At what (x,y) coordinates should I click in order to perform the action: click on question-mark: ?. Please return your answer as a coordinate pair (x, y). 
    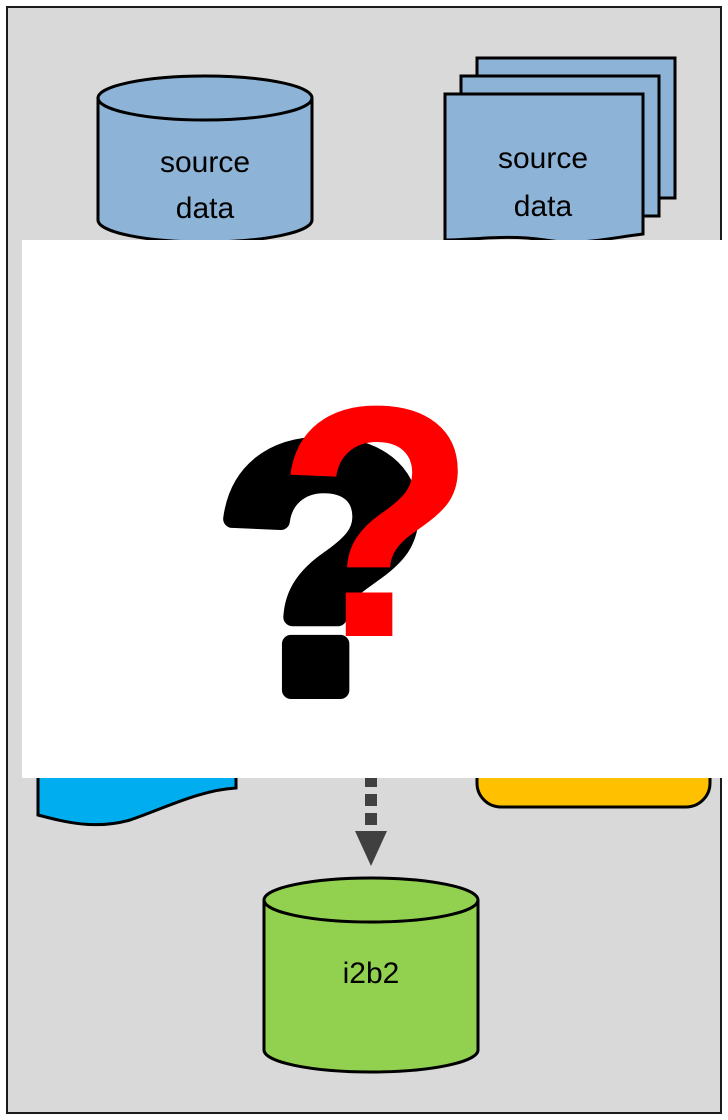
    Looking at the image, I should click on (376, 521).